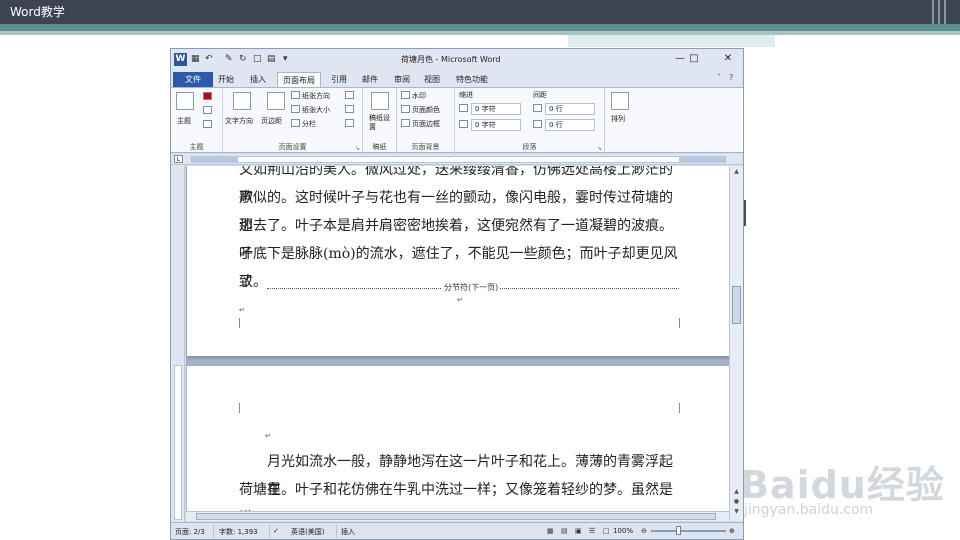  What do you see at coordinates (578, 531) in the screenshot?
I see `web-layout-icon: ▣` at bounding box center [578, 531].